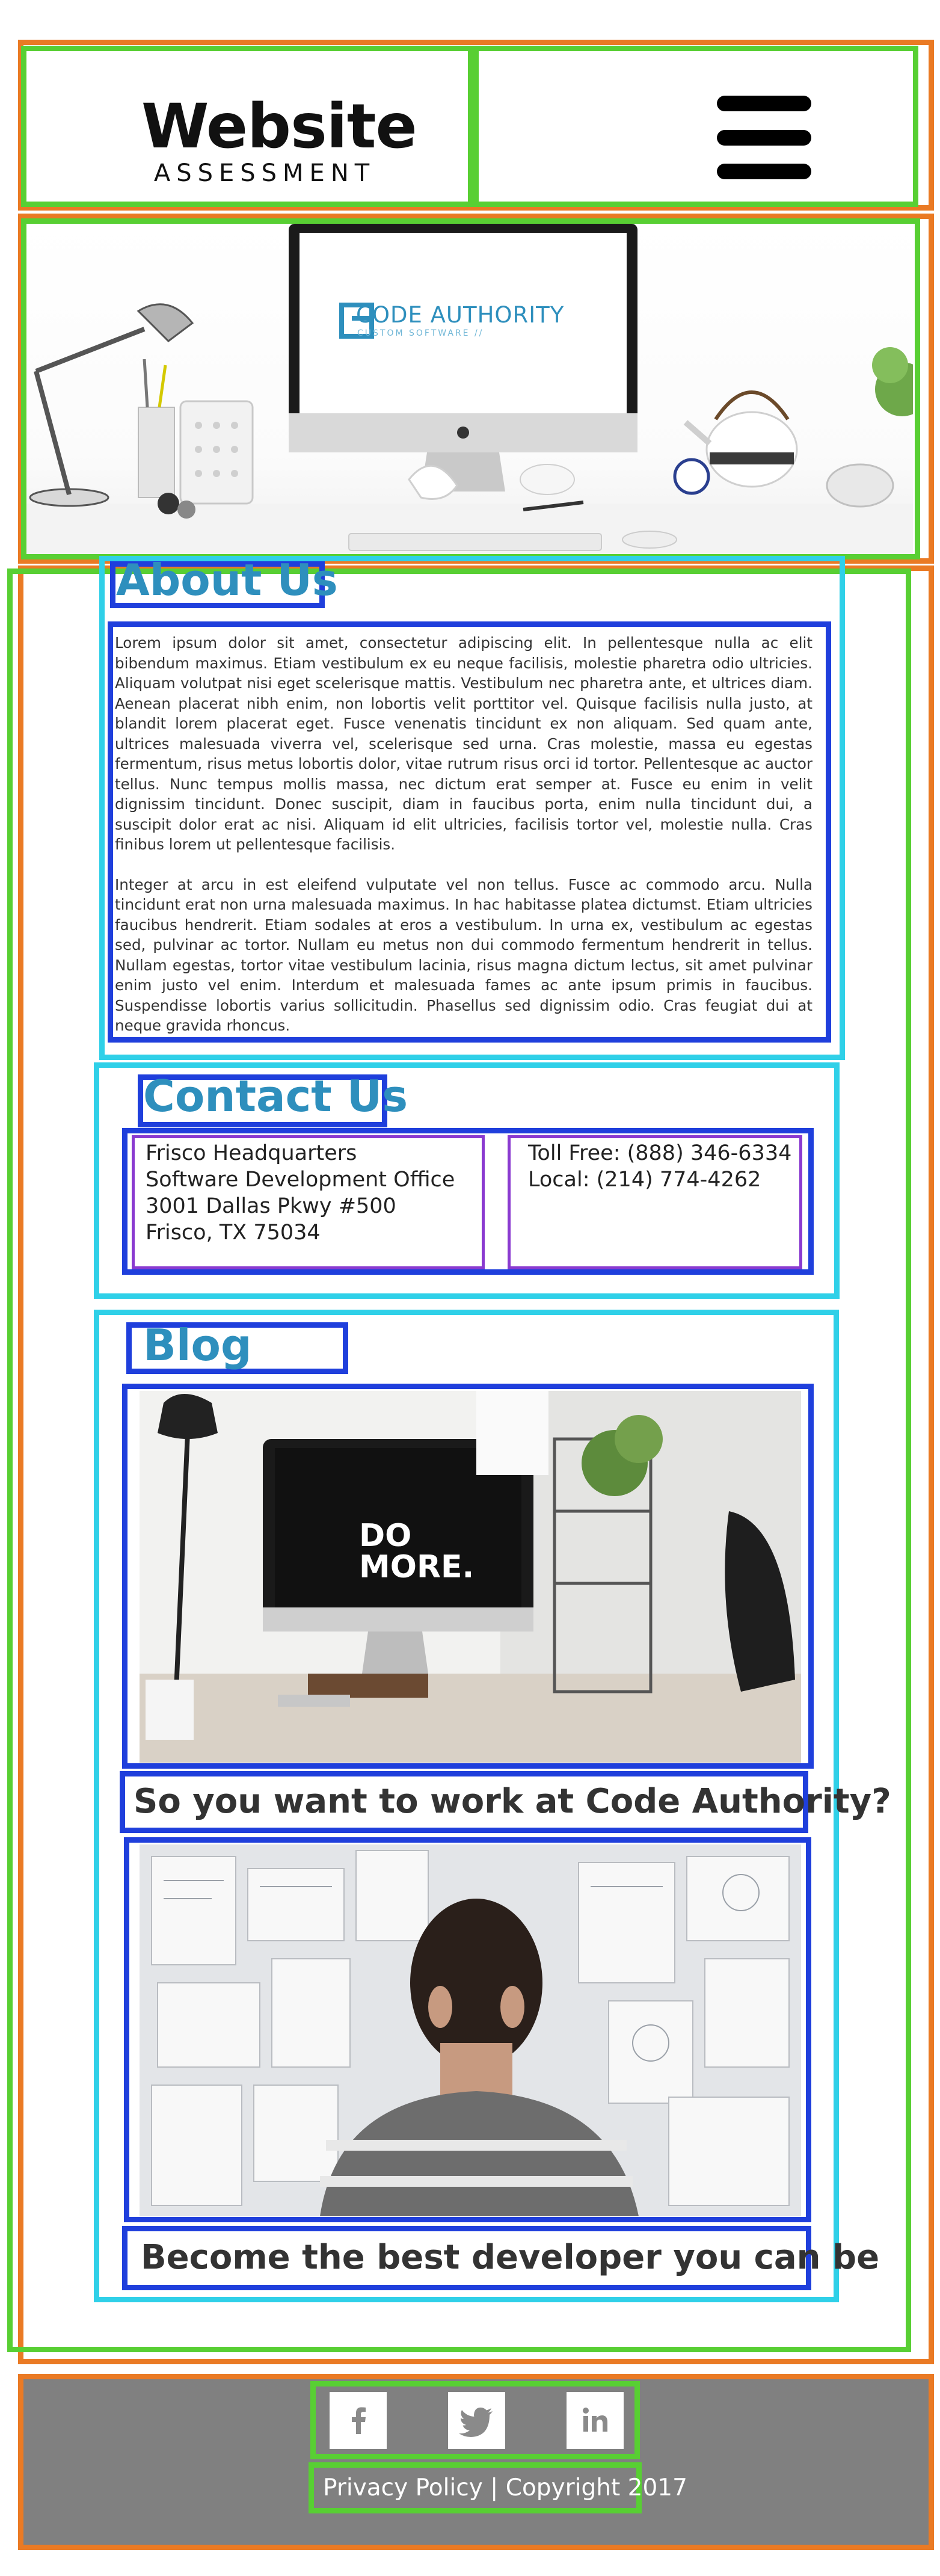 This screenshot has height=2576, width=940. I want to click on site-logo: Website ASSESSMENT, so click(279, 139).